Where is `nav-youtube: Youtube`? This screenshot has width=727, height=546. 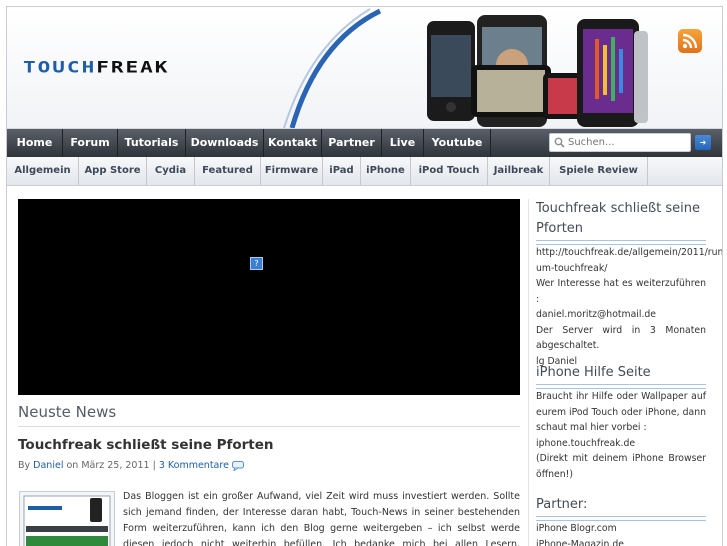 nav-youtube: Youtube is located at coordinates (457, 143).